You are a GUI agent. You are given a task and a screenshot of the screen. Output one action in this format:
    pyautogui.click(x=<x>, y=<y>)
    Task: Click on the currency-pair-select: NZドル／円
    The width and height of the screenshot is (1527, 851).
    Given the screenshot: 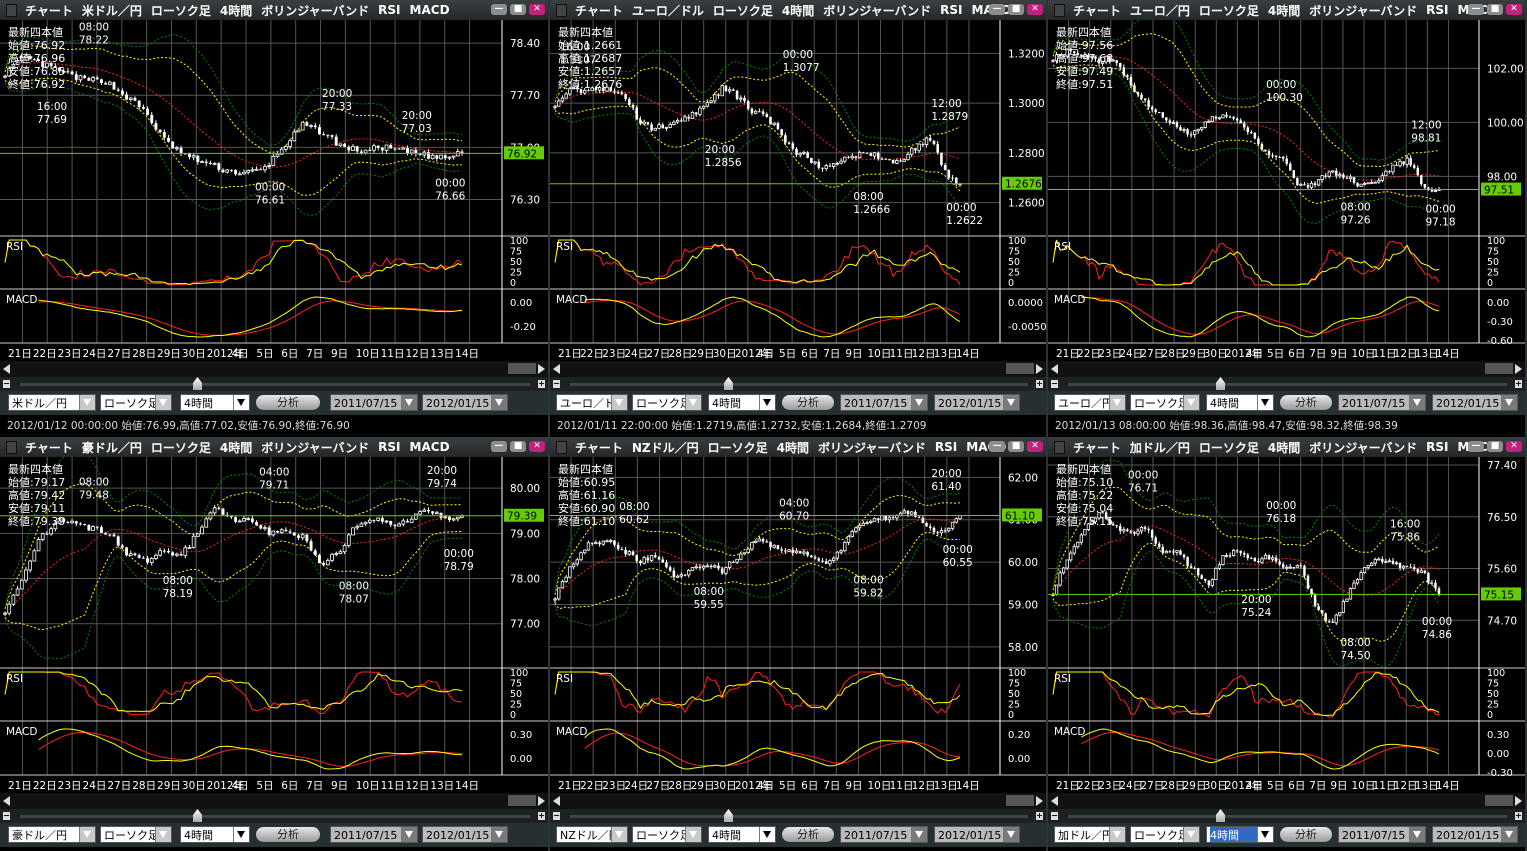 What is the action you would take?
    pyautogui.click(x=592, y=834)
    